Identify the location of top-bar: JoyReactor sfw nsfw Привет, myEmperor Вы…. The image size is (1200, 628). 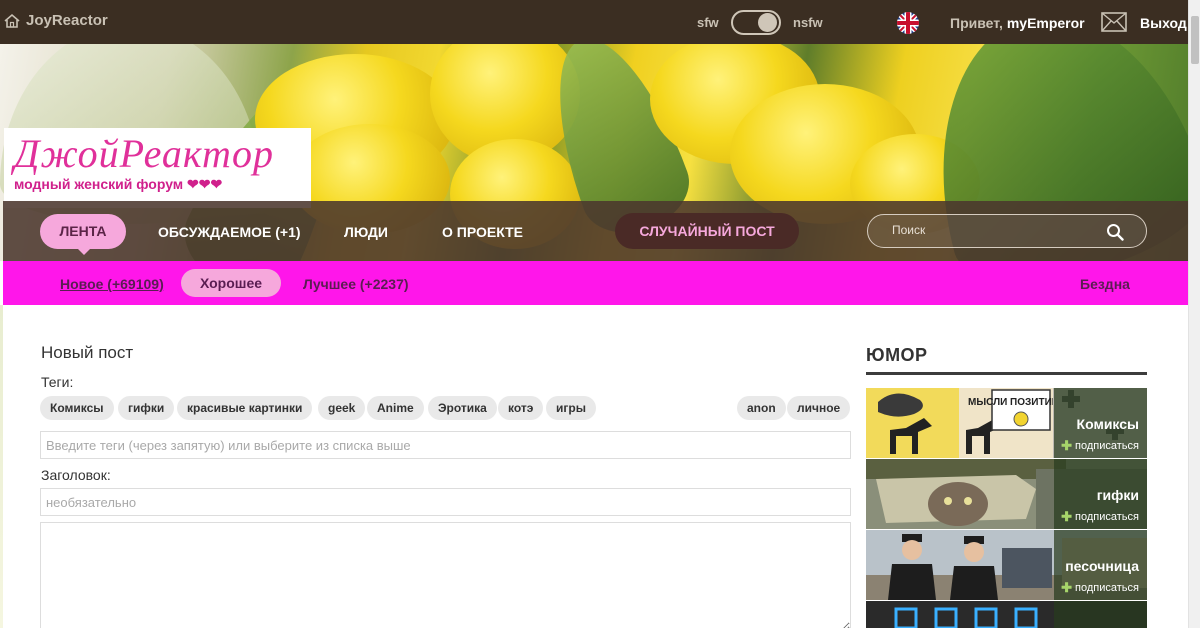
(594, 22).